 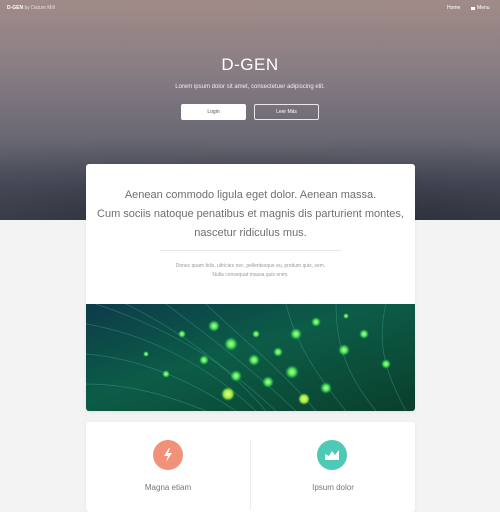 I want to click on feature-label-magna-etiam: Magna etiam, so click(x=168, y=487).